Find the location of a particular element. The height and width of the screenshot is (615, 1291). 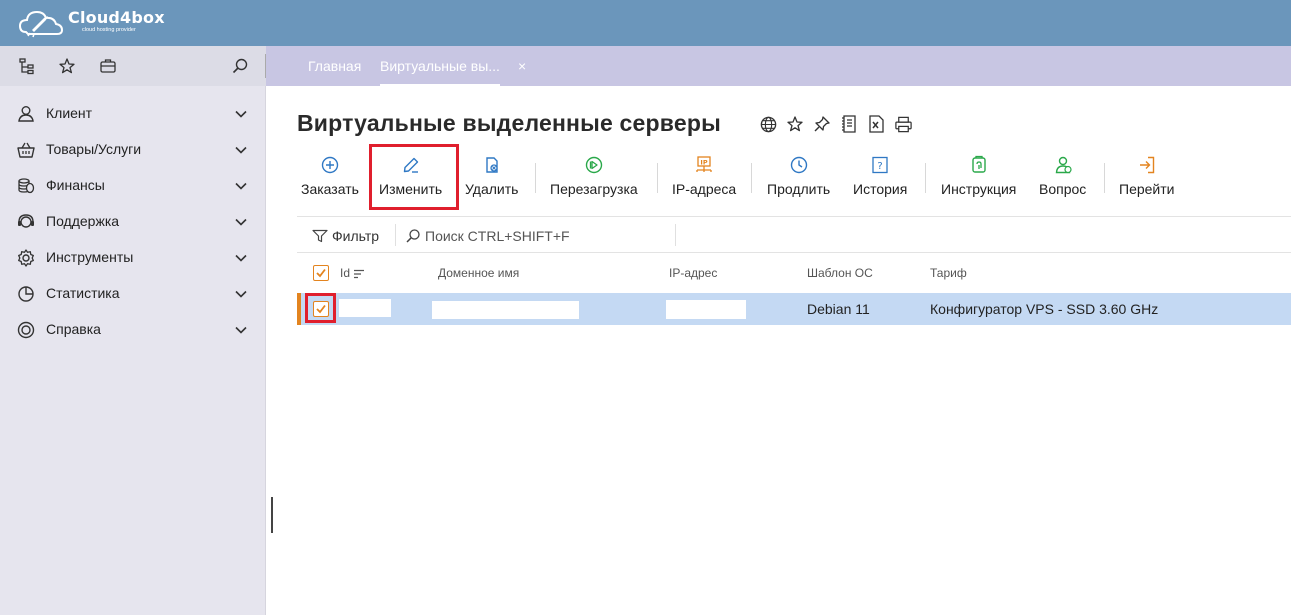

column-id: Id is located at coordinates (352, 273).